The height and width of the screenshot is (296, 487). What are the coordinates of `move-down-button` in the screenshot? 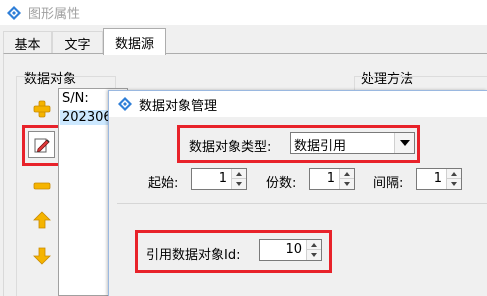 It's located at (41, 255).